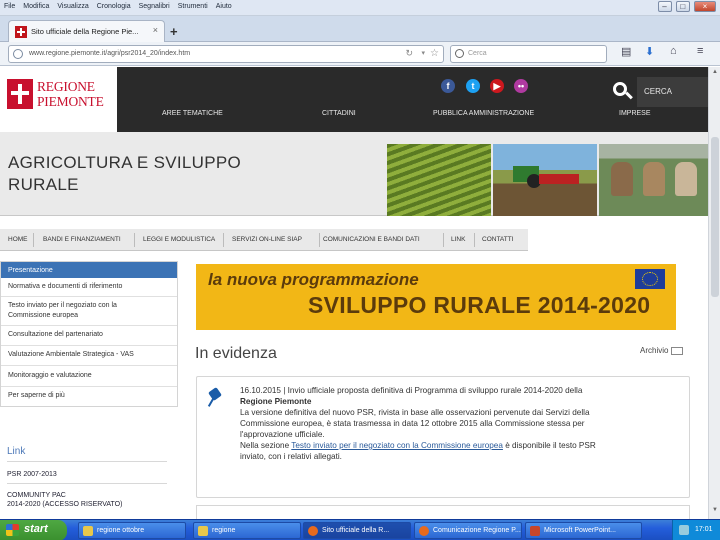 The width and height of the screenshot is (720, 540). Describe the element at coordinates (673, 51) in the screenshot. I see `home-icon: ⌂` at that location.